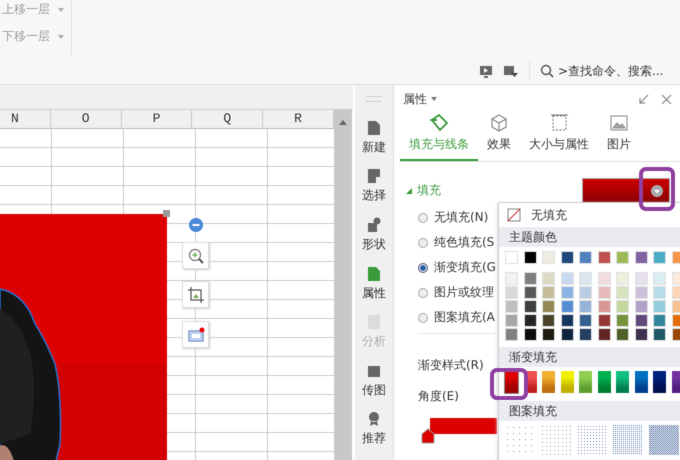 The width and height of the screenshot is (680, 460). Describe the element at coordinates (666, 99) in the screenshot. I see `close-icon` at that location.